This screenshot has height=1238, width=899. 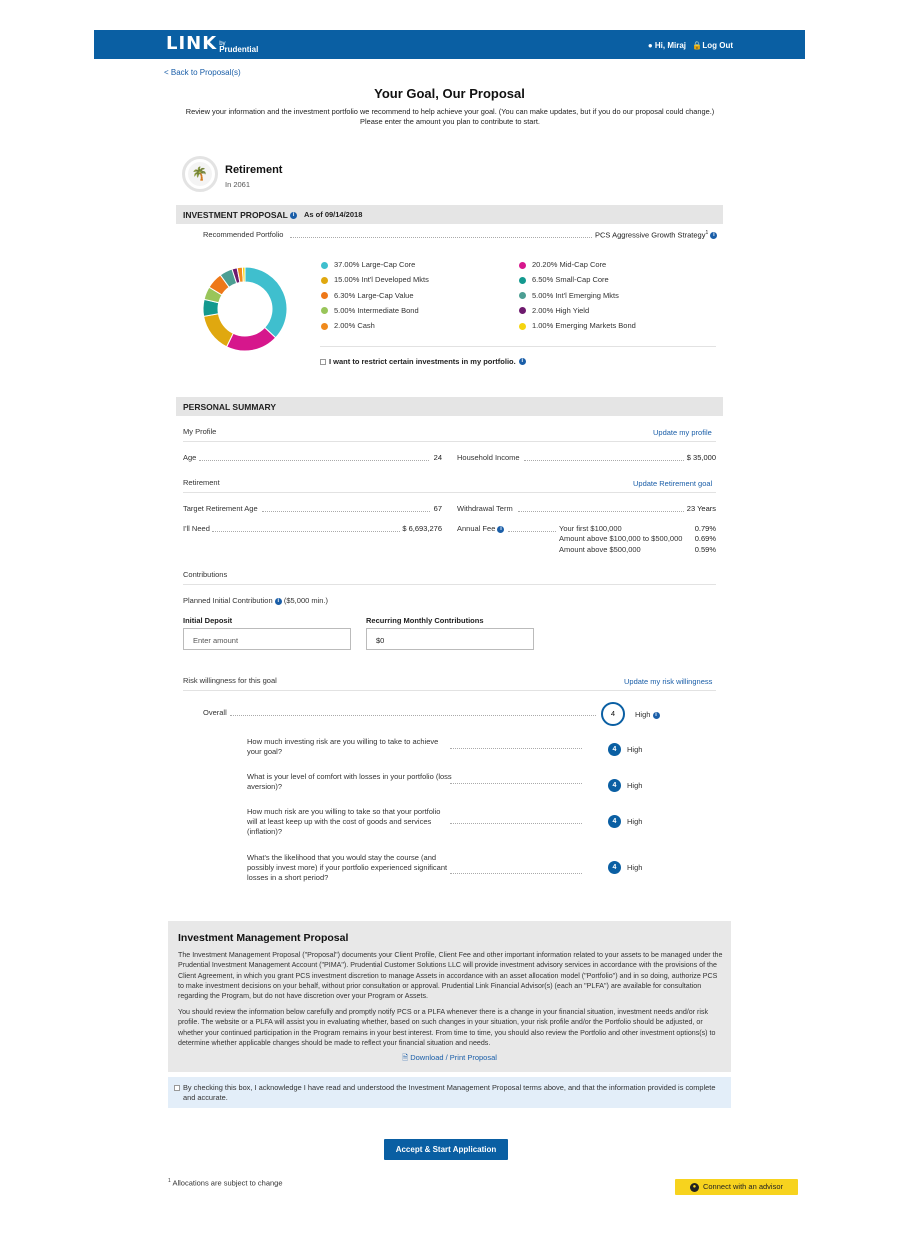 I want to click on as-of-date: As of 09/14/2018, so click(x=333, y=214).